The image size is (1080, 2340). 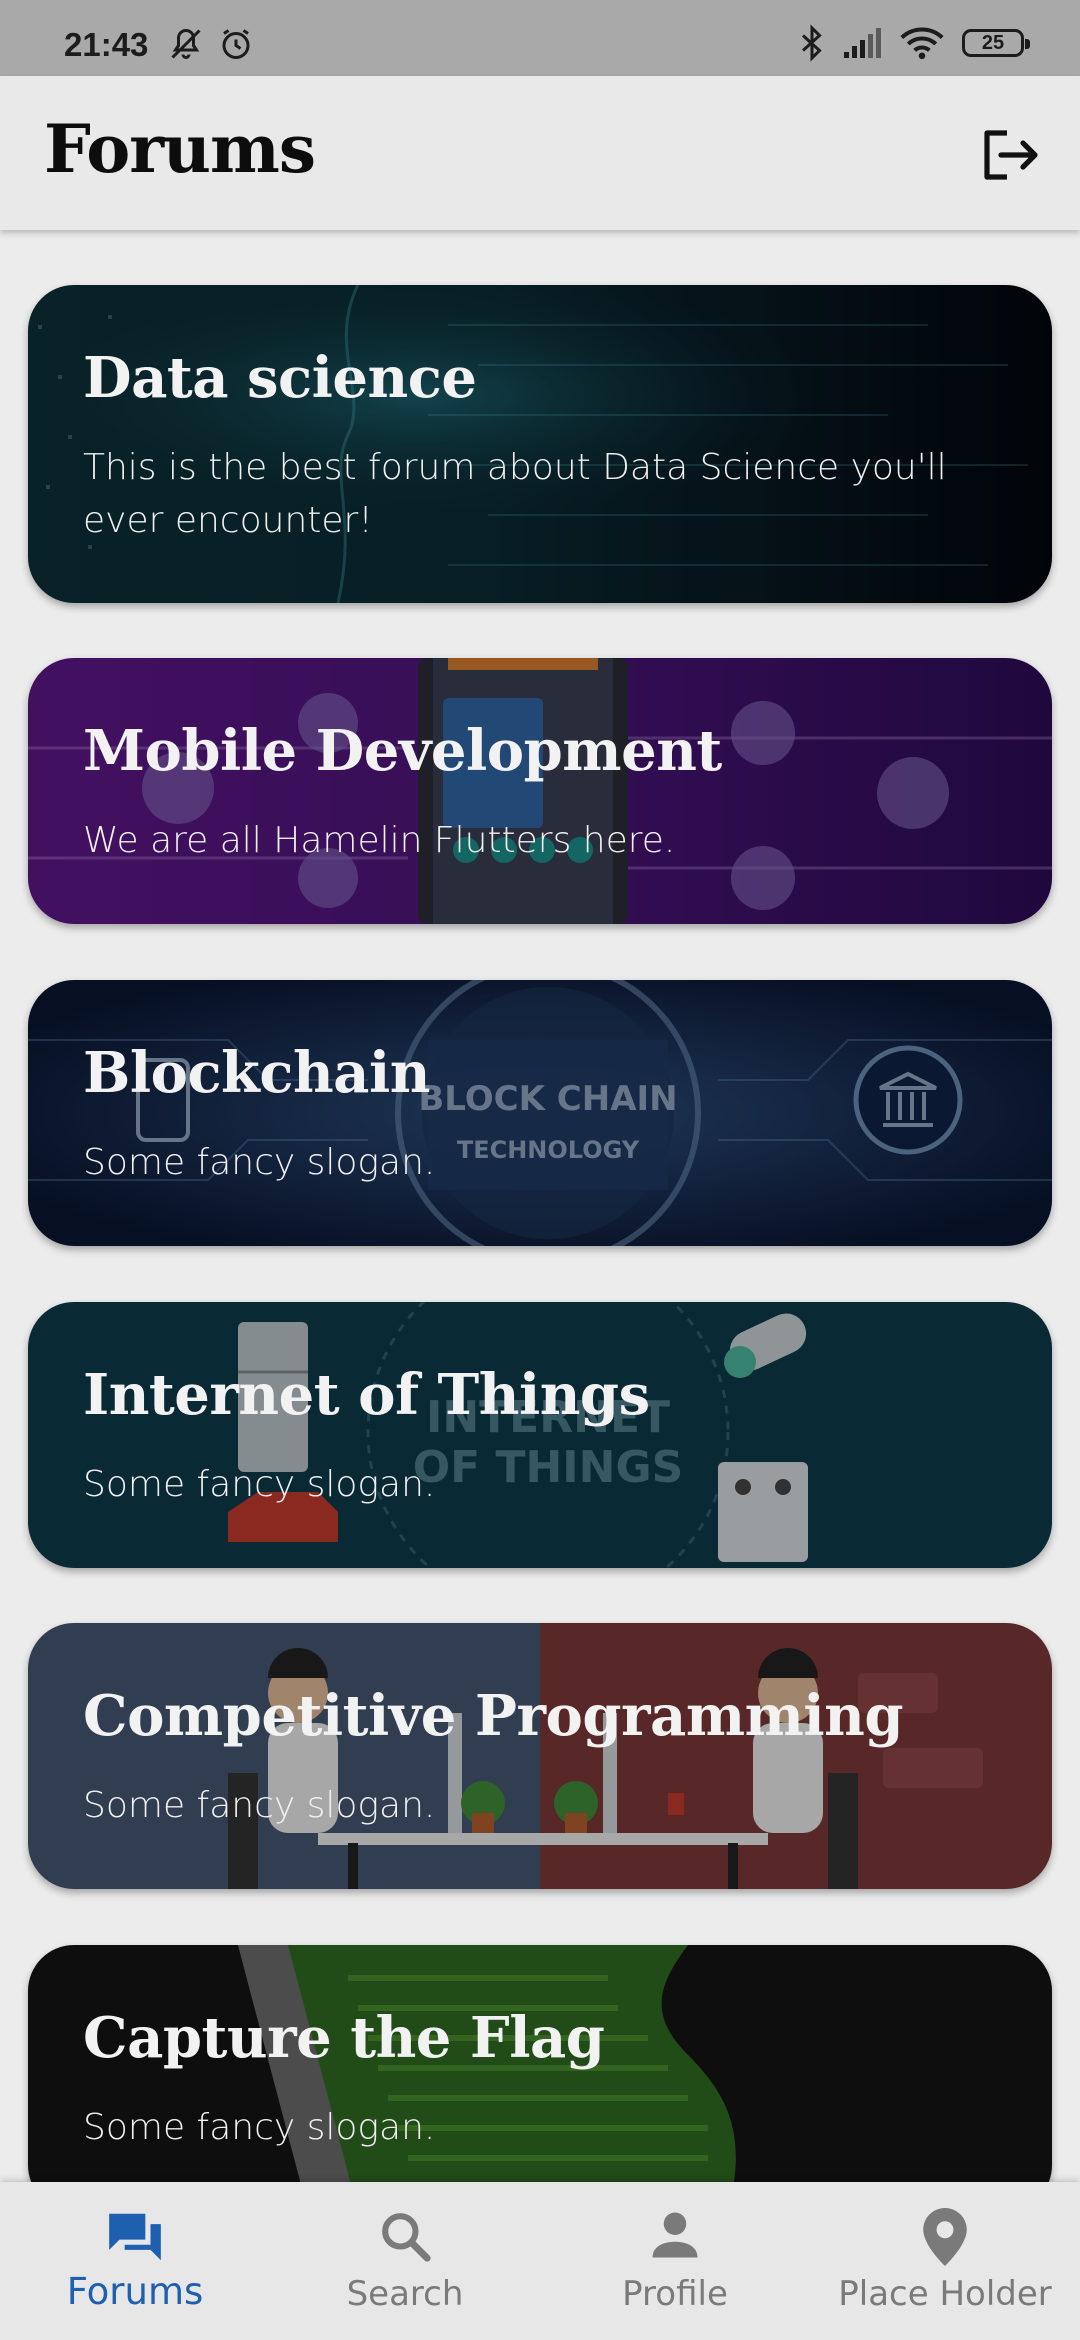 I want to click on logout-icon, so click(x=1011, y=155).